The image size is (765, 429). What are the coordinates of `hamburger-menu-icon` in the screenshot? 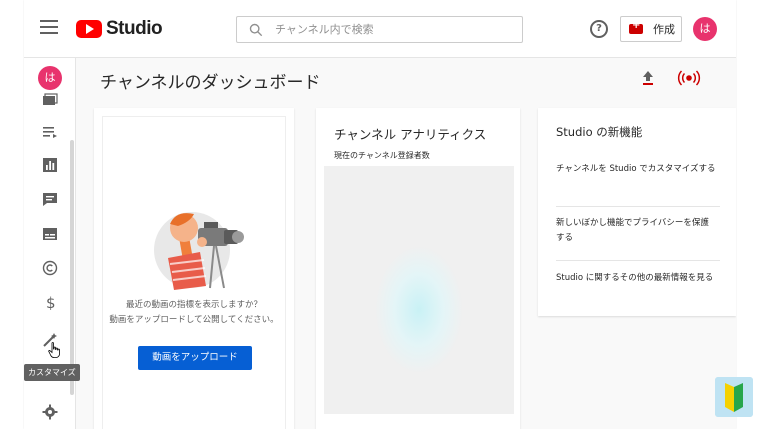 It's located at (49, 27).